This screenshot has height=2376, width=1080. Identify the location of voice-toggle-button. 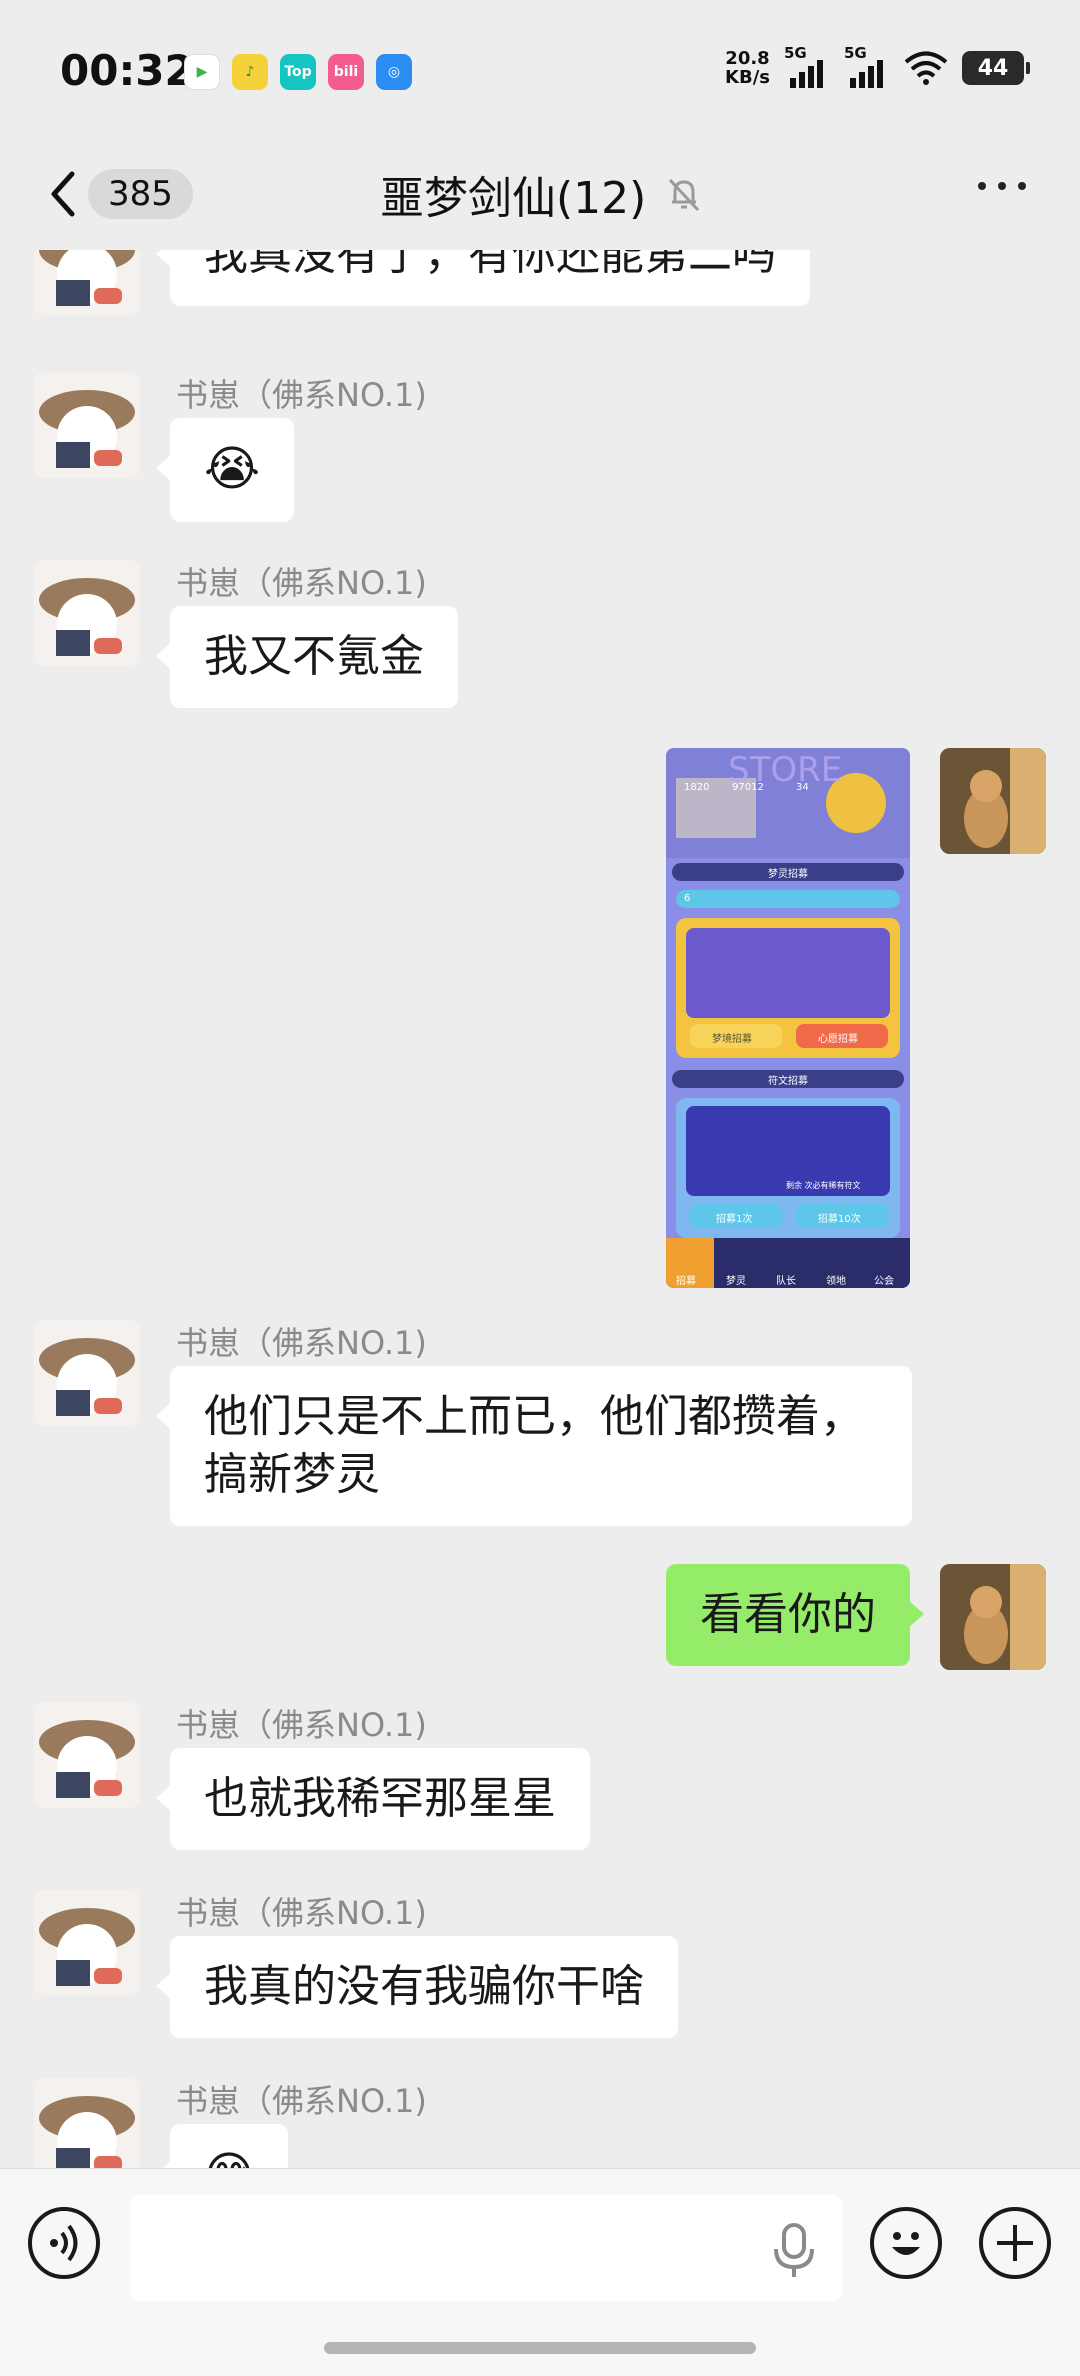
(64, 2243).